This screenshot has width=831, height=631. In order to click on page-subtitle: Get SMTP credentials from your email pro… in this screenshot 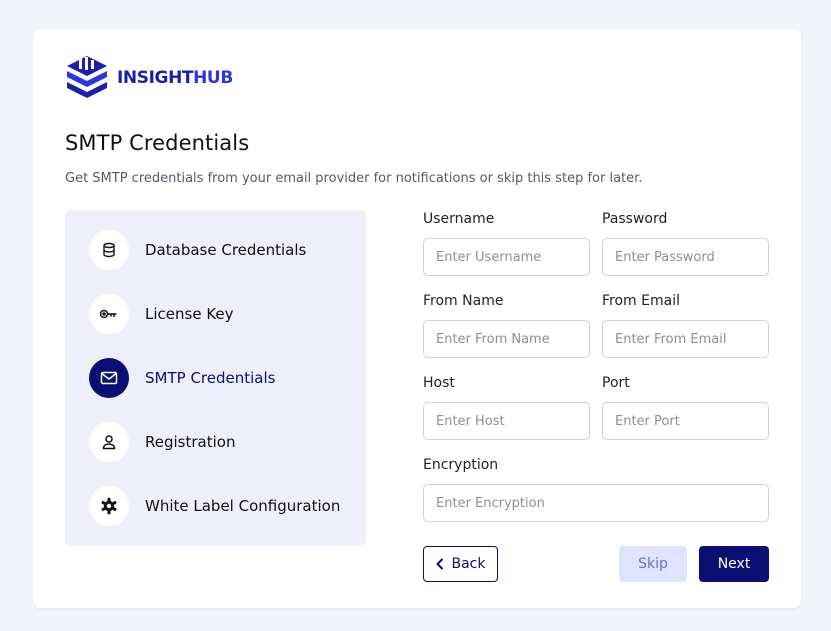, I will do `click(354, 178)`.